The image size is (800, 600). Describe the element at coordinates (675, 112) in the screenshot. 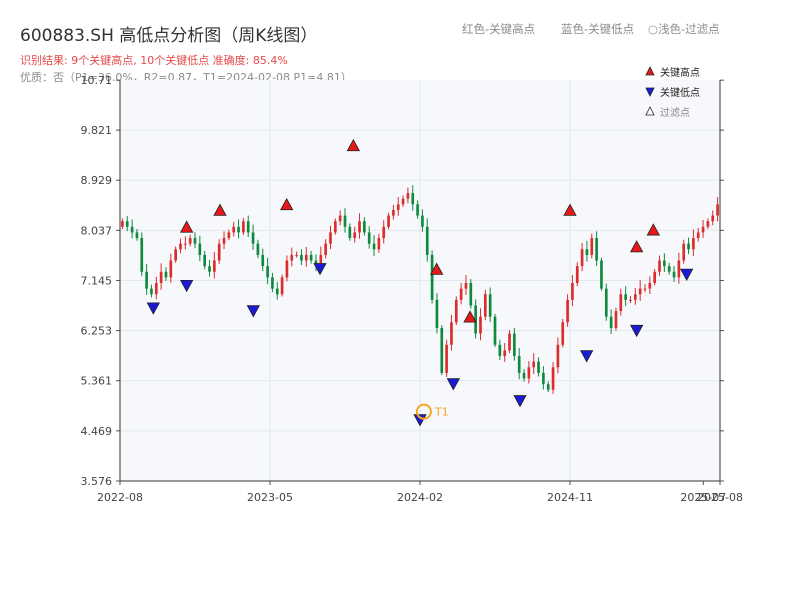

I see `legend-entry-label: 过滤点` at that location.